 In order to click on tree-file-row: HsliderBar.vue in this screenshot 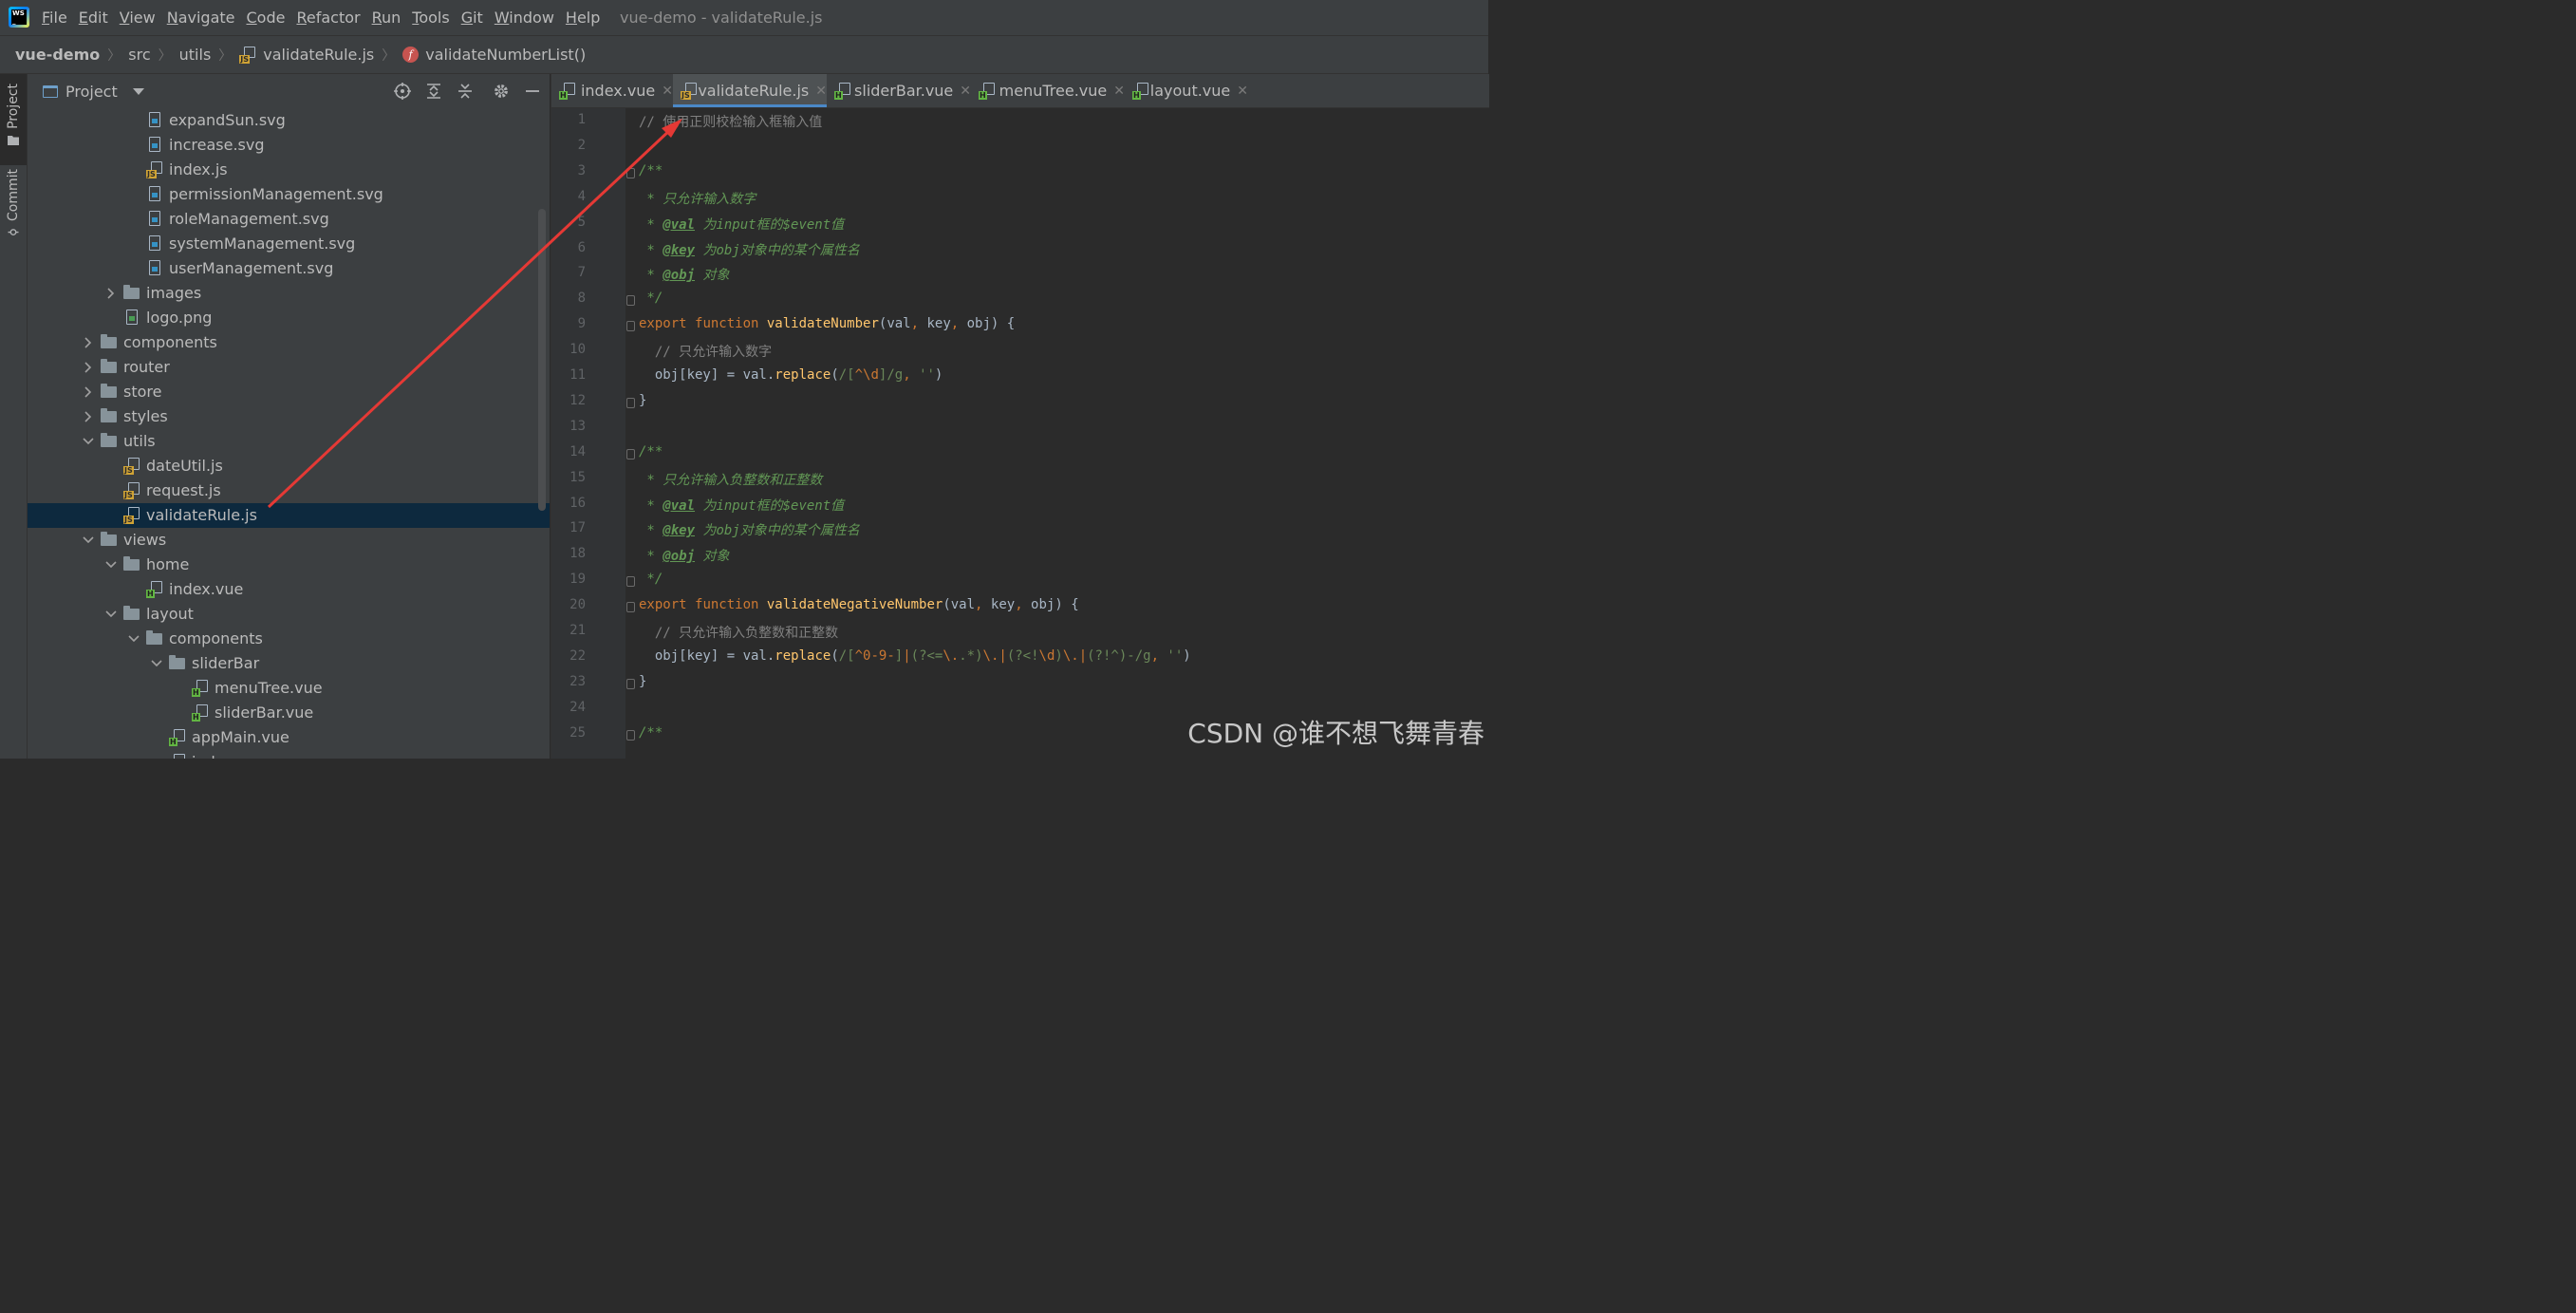, I will do `click(289, 713)`.